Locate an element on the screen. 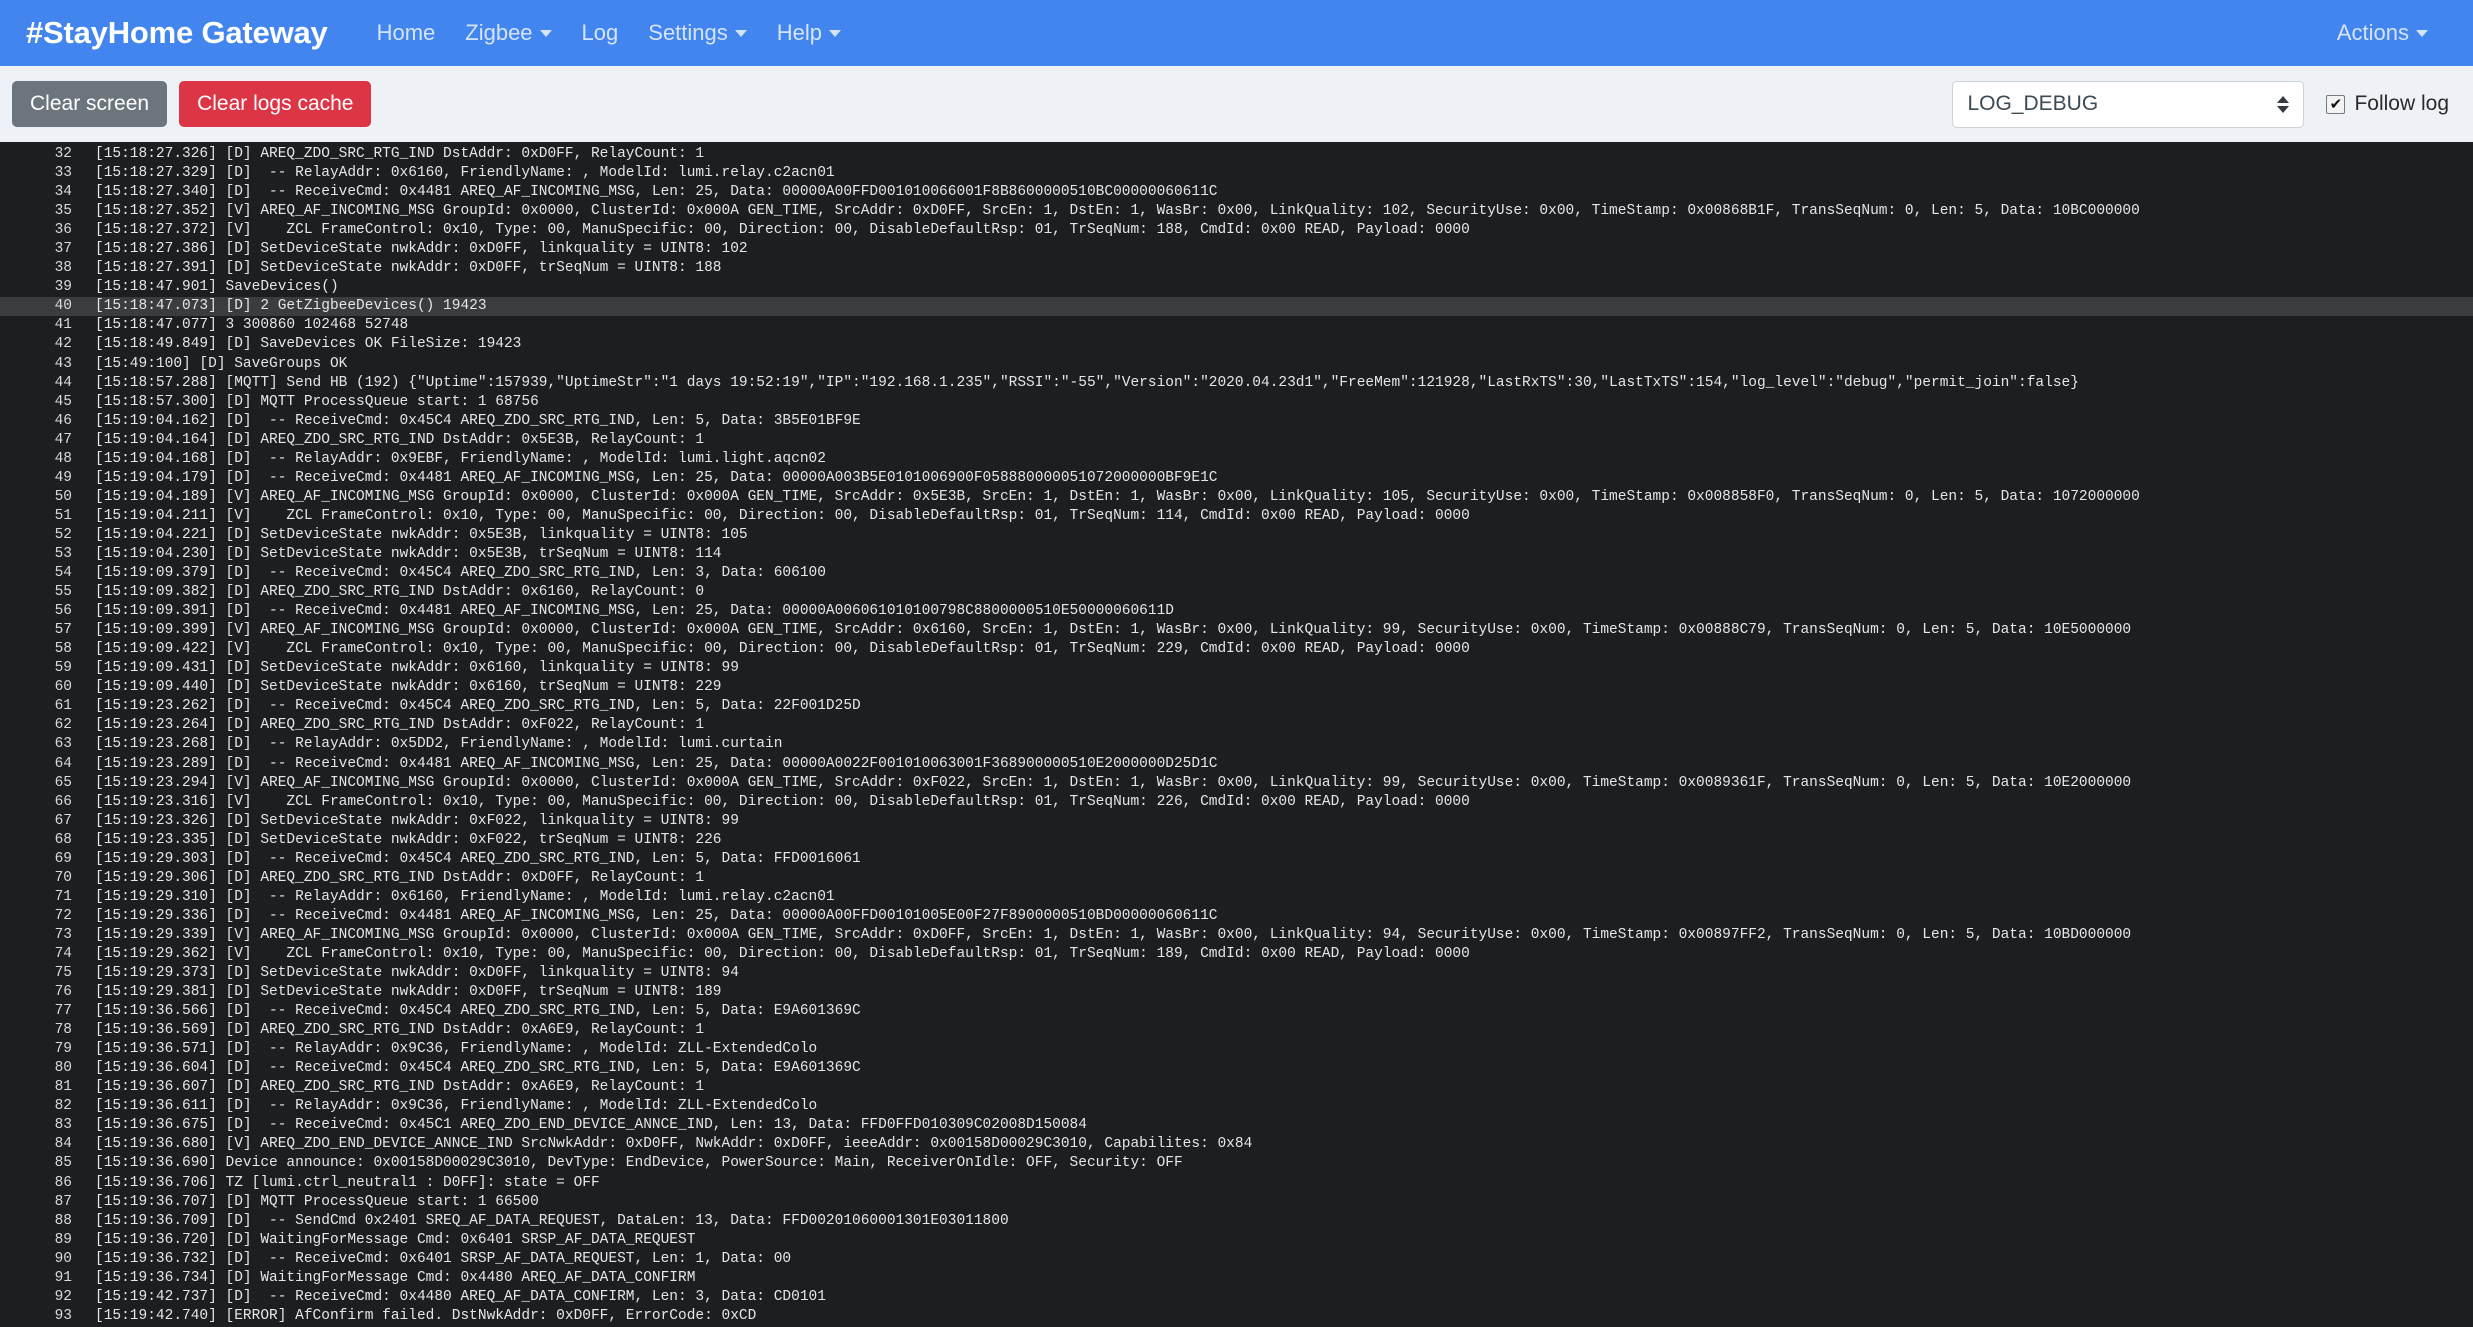 This screenshot has width=2473, height=1327. brand-title: #StayHome Gateway is located at coordinates (177, 33).